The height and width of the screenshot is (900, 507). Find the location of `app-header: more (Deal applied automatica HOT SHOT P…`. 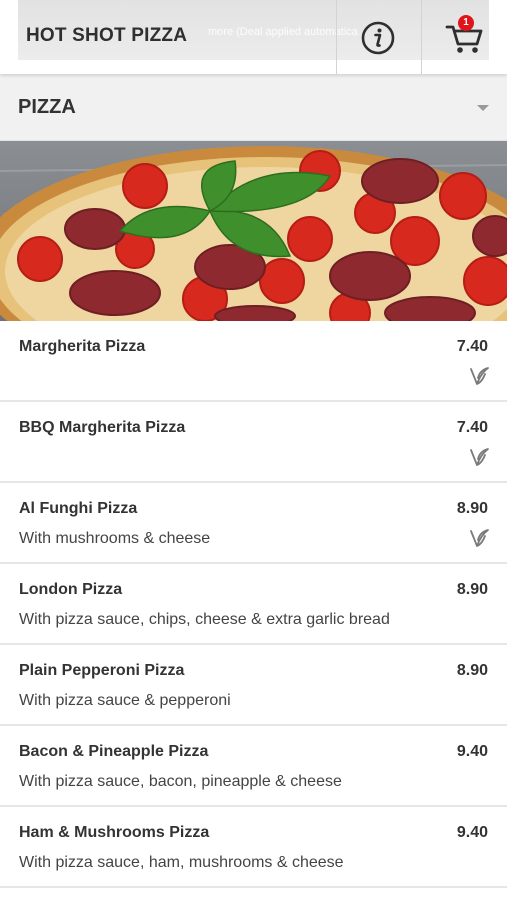

app-header: more (Deal applied automatica HOT SHOT P… is located at coordinates (253, 37).